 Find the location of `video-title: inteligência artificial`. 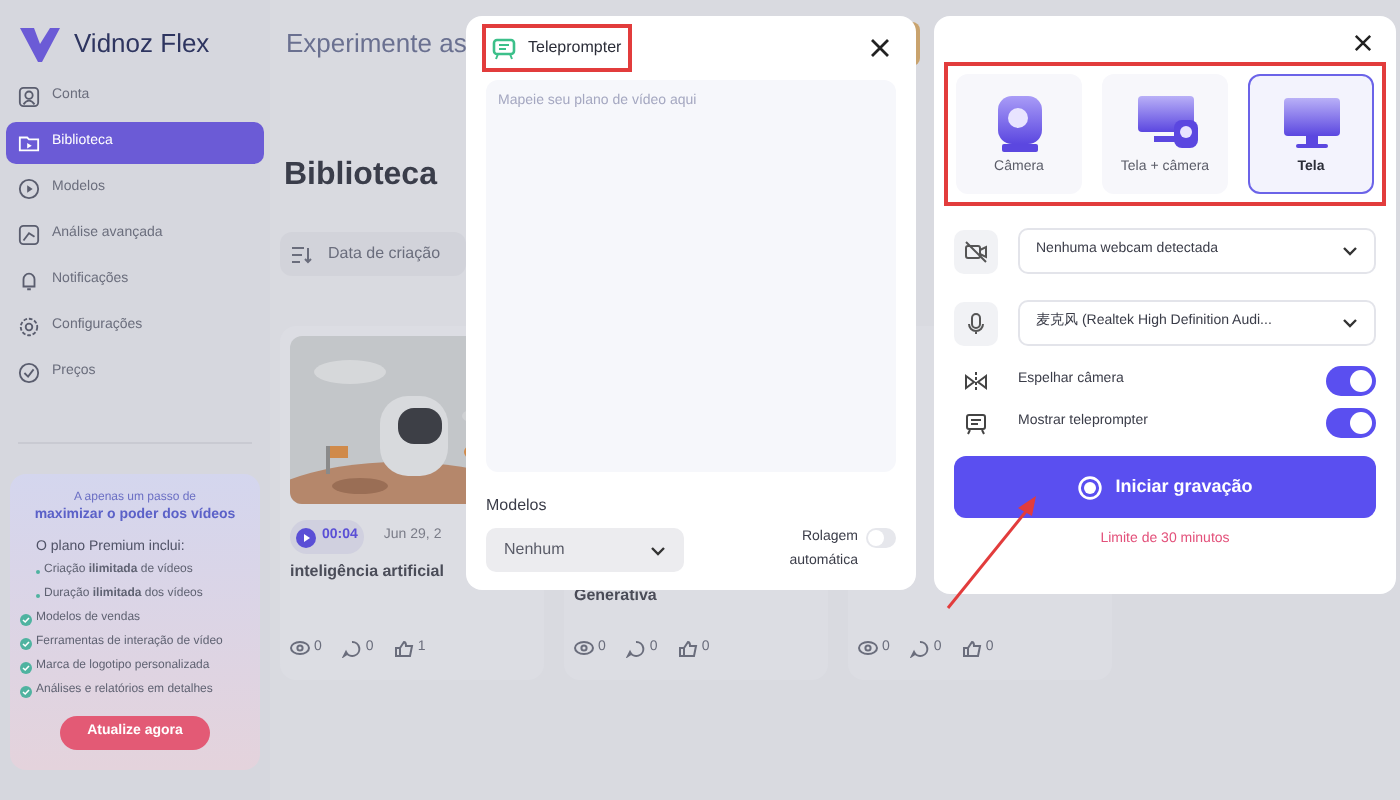

video-title: inteligência artificial is located at coordinates (368, 572).